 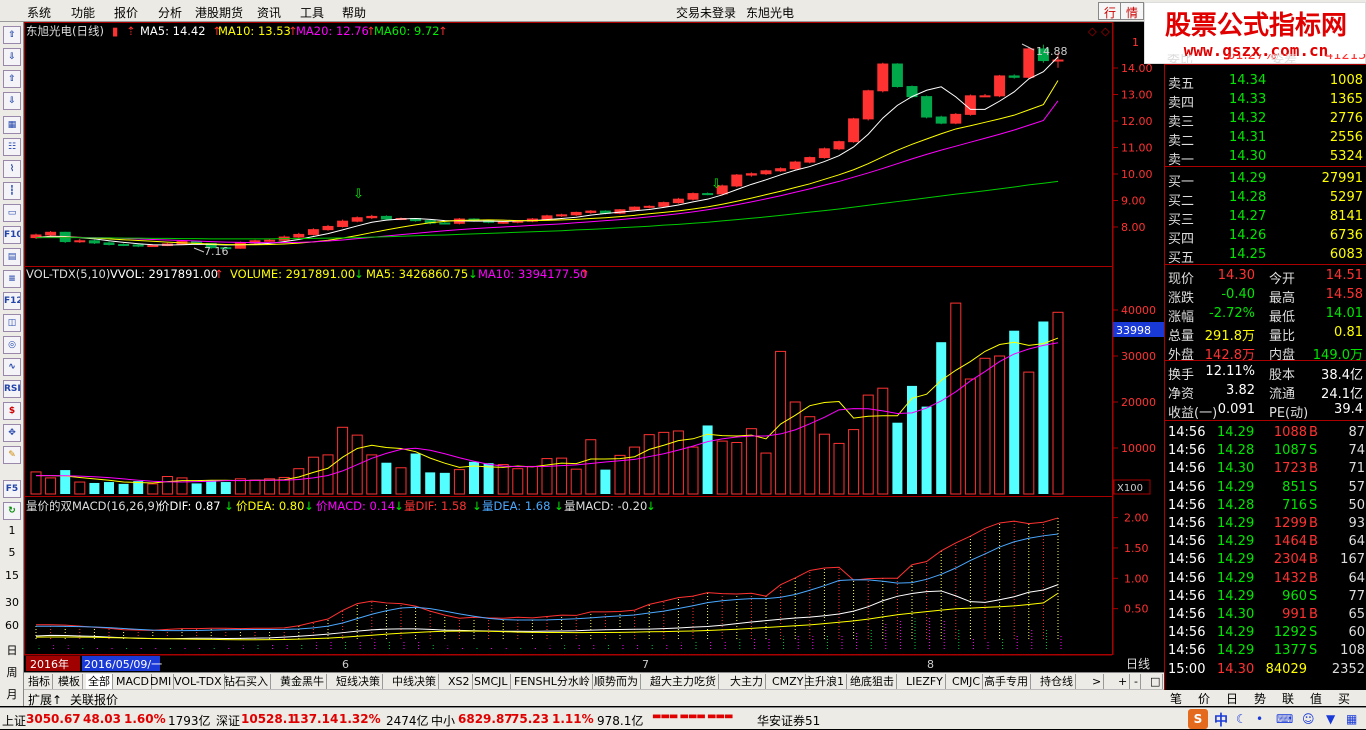 What do you see at coordinates (1265, 633) in the screenshot?
I see `tick-row: 14:56 14.29 1292 S 60` at bounding box center [1265, 633].